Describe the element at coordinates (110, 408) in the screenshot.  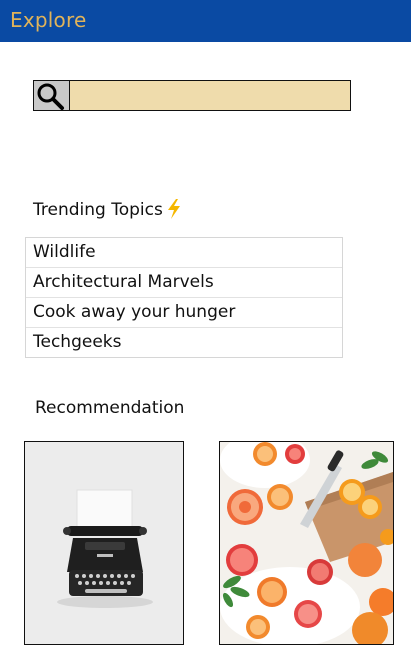
I see `recommendation-heading: Recommendation` at that location.